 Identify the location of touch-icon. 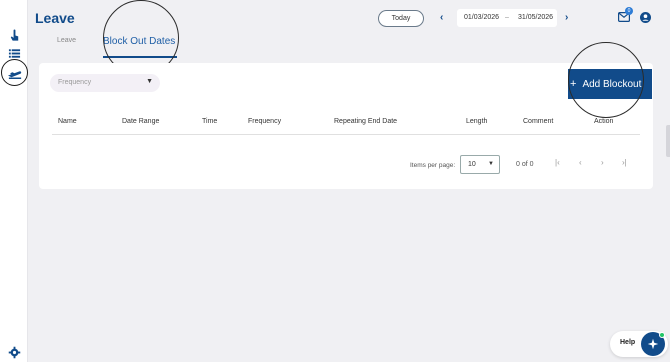
(14, 35).